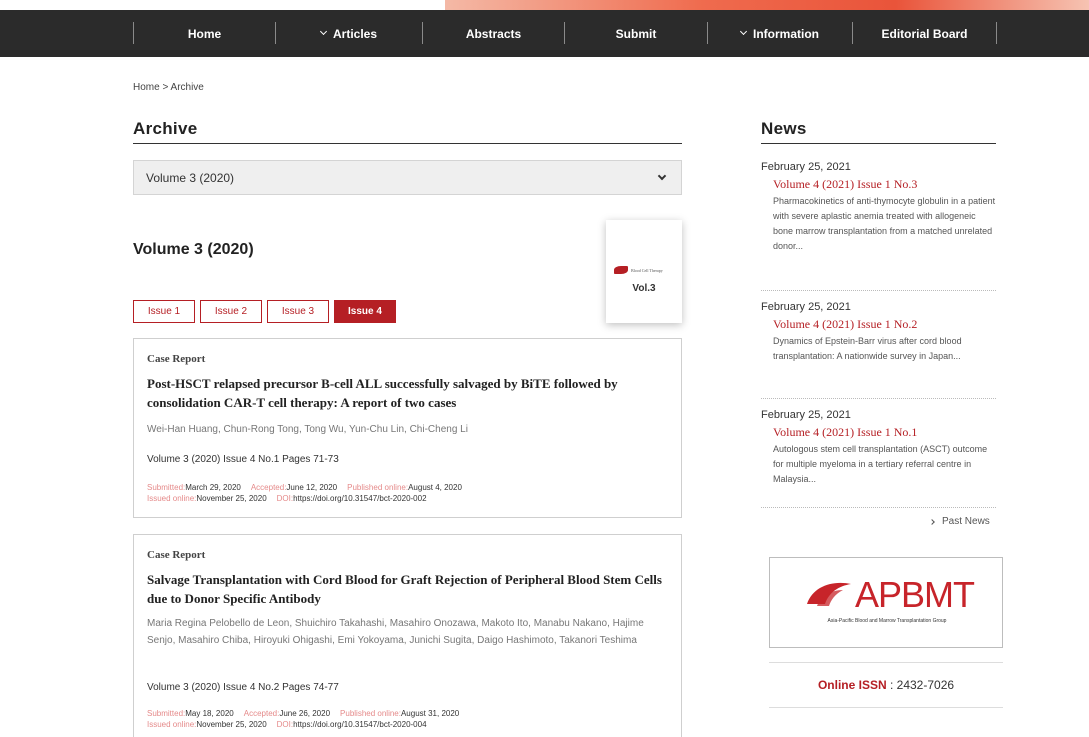  Describe the element at coordinates (165, 128) in the screenshot. I see `archive-title: Archive` at that location.